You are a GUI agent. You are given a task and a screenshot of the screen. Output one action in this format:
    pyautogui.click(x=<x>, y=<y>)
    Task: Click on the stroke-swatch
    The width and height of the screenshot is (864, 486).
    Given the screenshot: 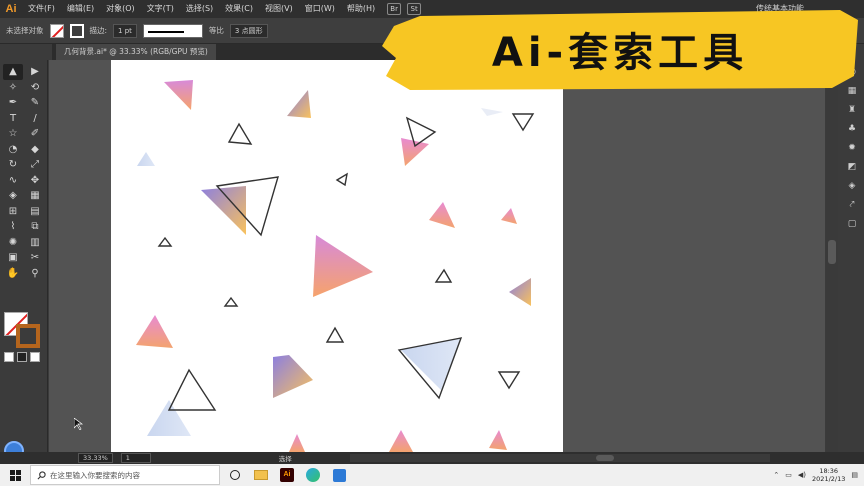 What is the action you would take?
    pyautogui.click(x=76, y=30)
    